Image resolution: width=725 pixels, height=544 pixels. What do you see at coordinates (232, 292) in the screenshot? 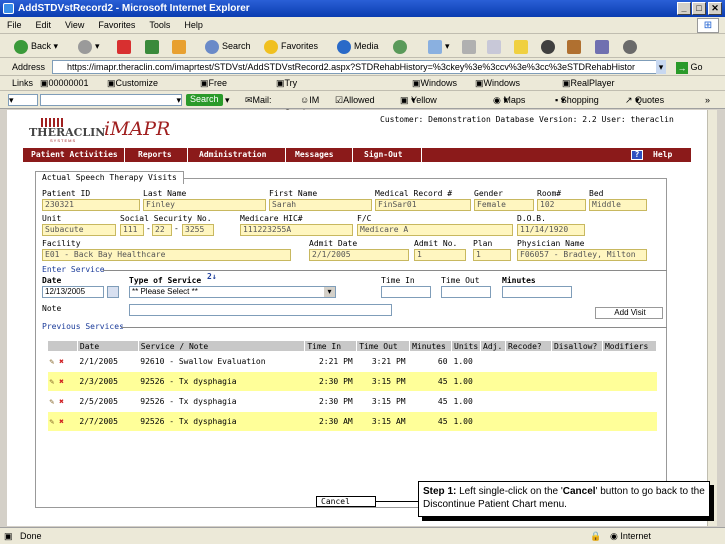
I see `service-type-select: ** Please Select ** ▾` at bounding box center [232, 292].